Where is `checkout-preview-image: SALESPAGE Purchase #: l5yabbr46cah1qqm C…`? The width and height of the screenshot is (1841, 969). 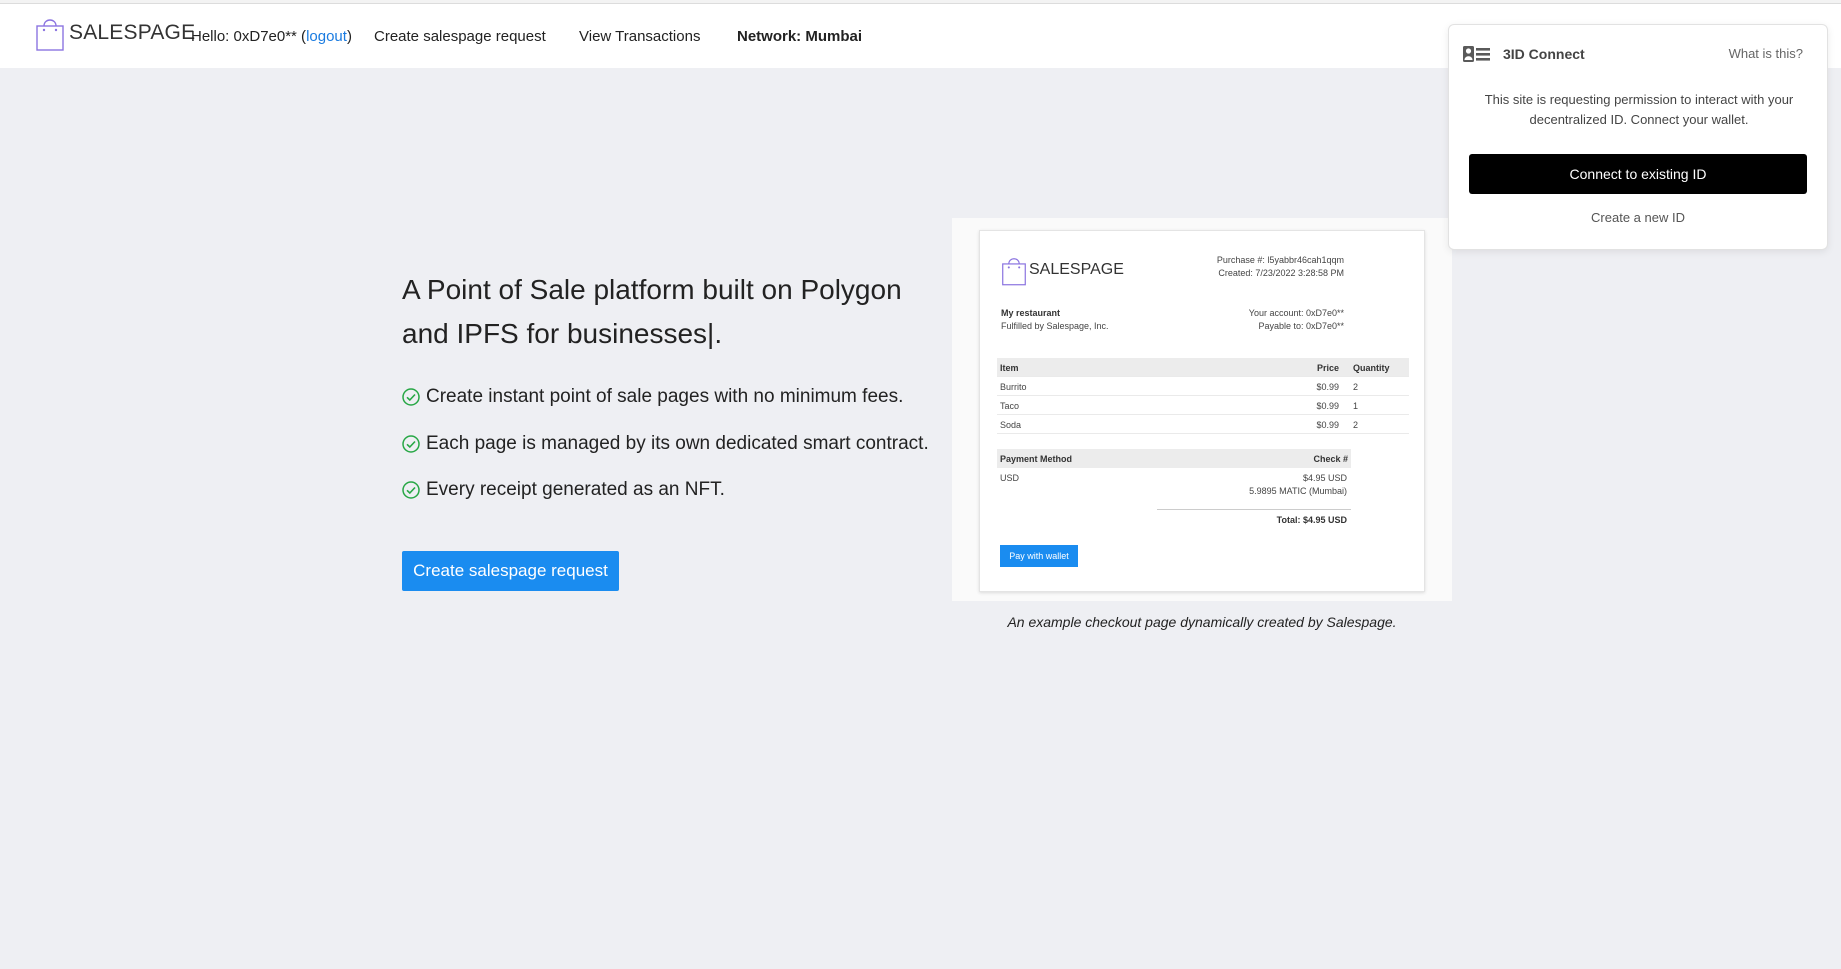 checkout-preview-image: SALESPAGE Purchase #: l5yabbr46cah1qqm C… is located at coordinates (1202, 411).